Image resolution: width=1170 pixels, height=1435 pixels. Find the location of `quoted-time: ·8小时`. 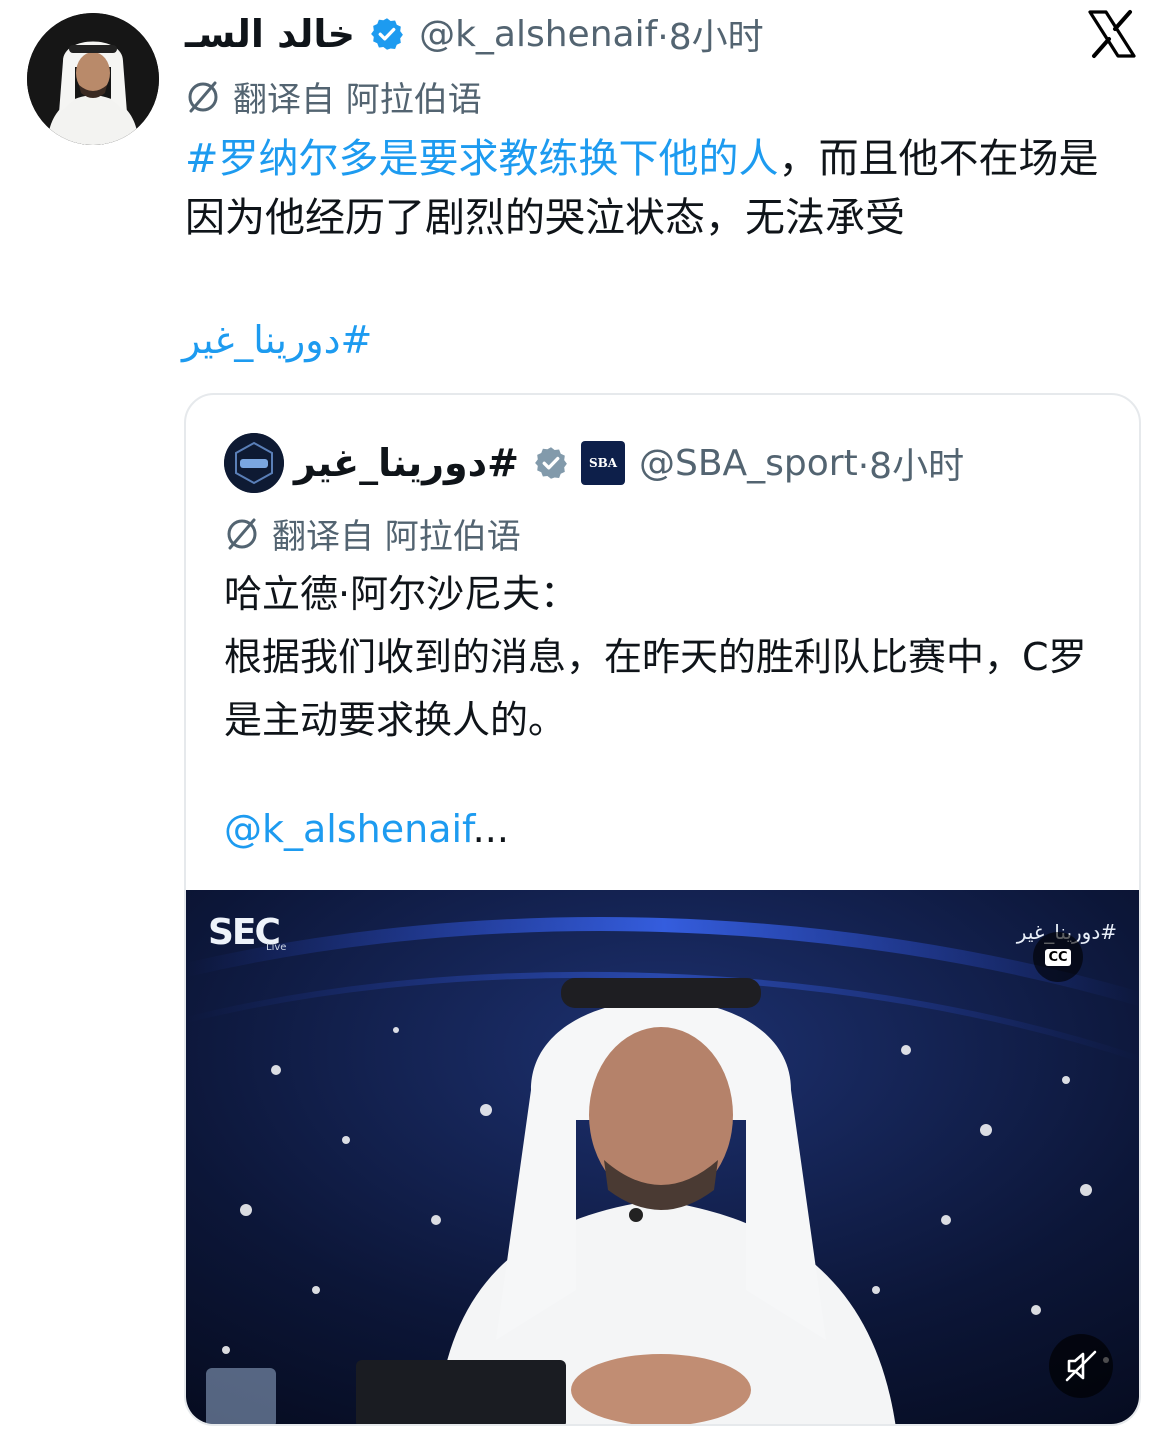

quoted-time: ·8小时 is located at coordinates (911, 463).